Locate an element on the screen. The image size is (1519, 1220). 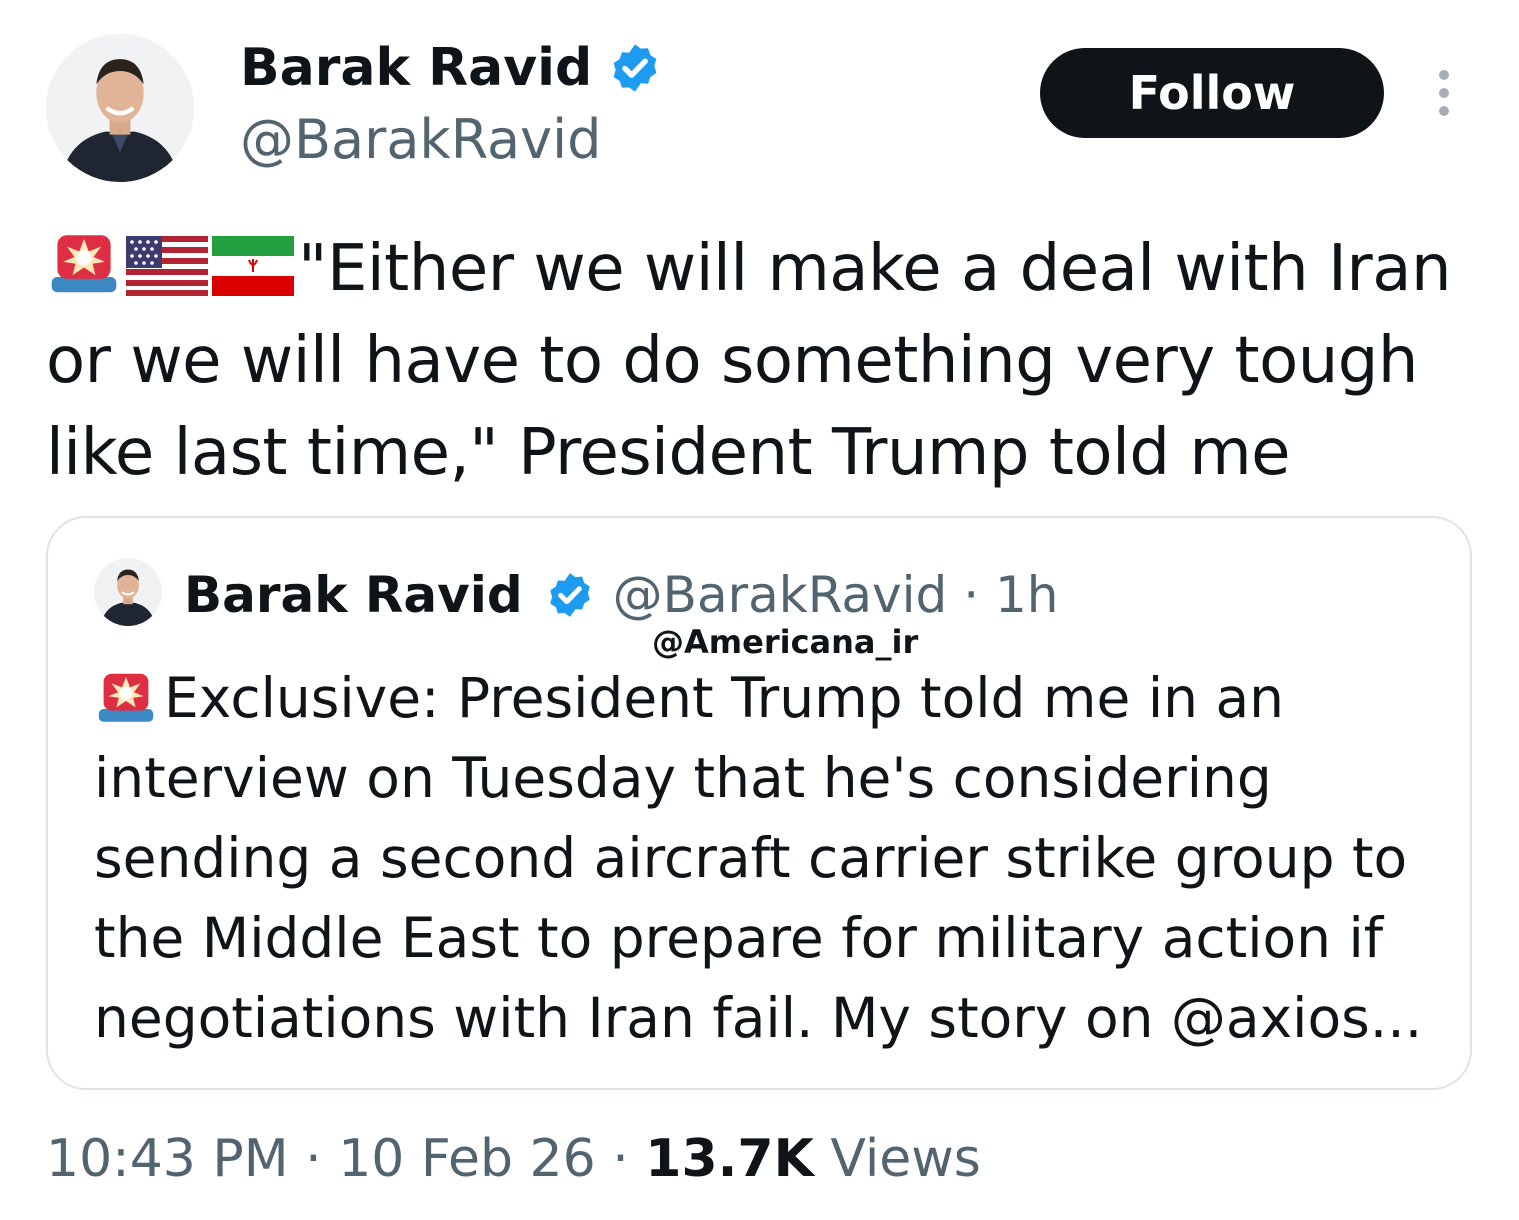
tweet-footer: 10:43 PM · 10 Feb 26 · 13.7K Views is located at coordinates (513, 1159).